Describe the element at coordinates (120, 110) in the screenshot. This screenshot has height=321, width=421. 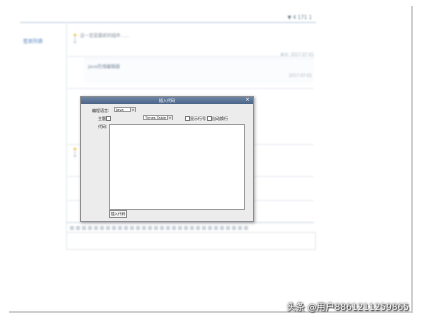
I see `language-value: Java` at that location.